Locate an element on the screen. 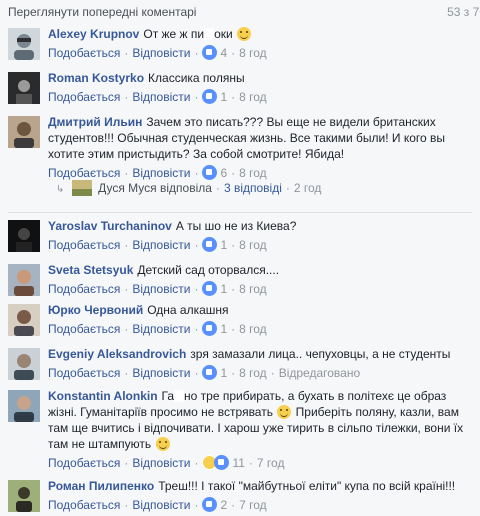 This screenshot has height=516, width=480. divider is located at coordinates (240, 212).